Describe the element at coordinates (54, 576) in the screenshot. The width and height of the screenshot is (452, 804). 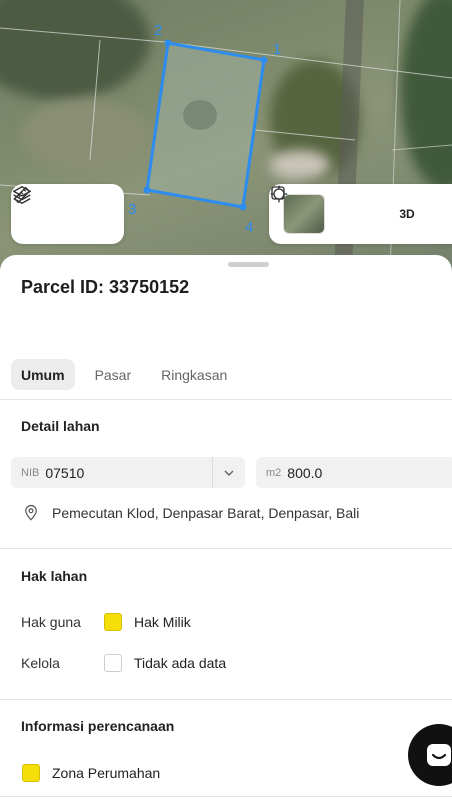
I see `hak-title: Hak lahan` at that location.